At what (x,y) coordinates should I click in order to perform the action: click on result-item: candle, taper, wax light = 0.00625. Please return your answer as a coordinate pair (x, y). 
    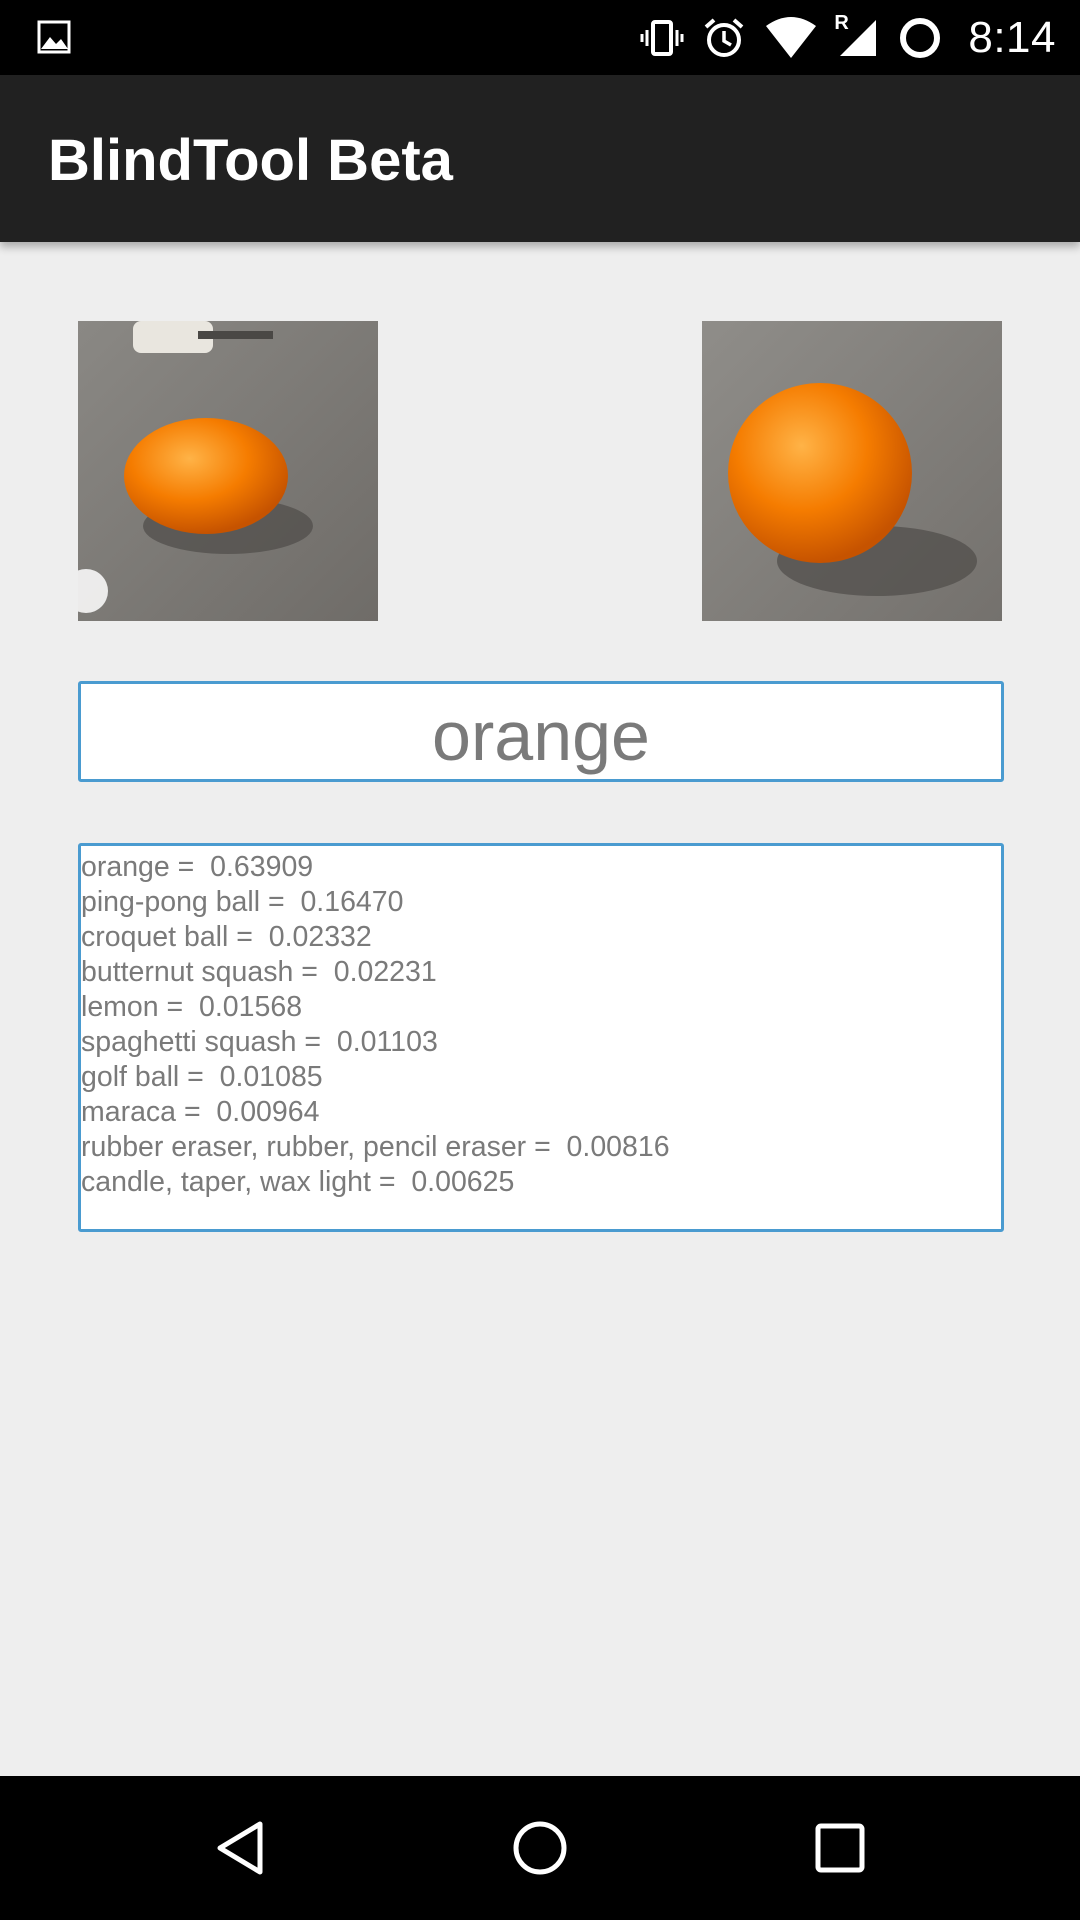
    Looking at the image, I should click on (298, 1182).